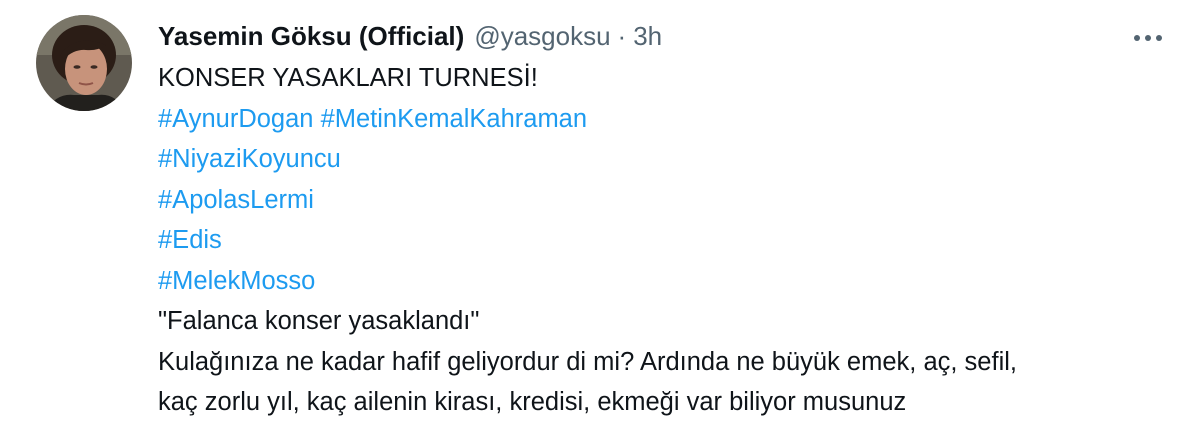 The image size is (1198, 428). What do you see at coordinates (311, 36) in the screenshot?
I see `author-display-name: Yasemin Göksu (Official)` at bounding box center [311, 36].